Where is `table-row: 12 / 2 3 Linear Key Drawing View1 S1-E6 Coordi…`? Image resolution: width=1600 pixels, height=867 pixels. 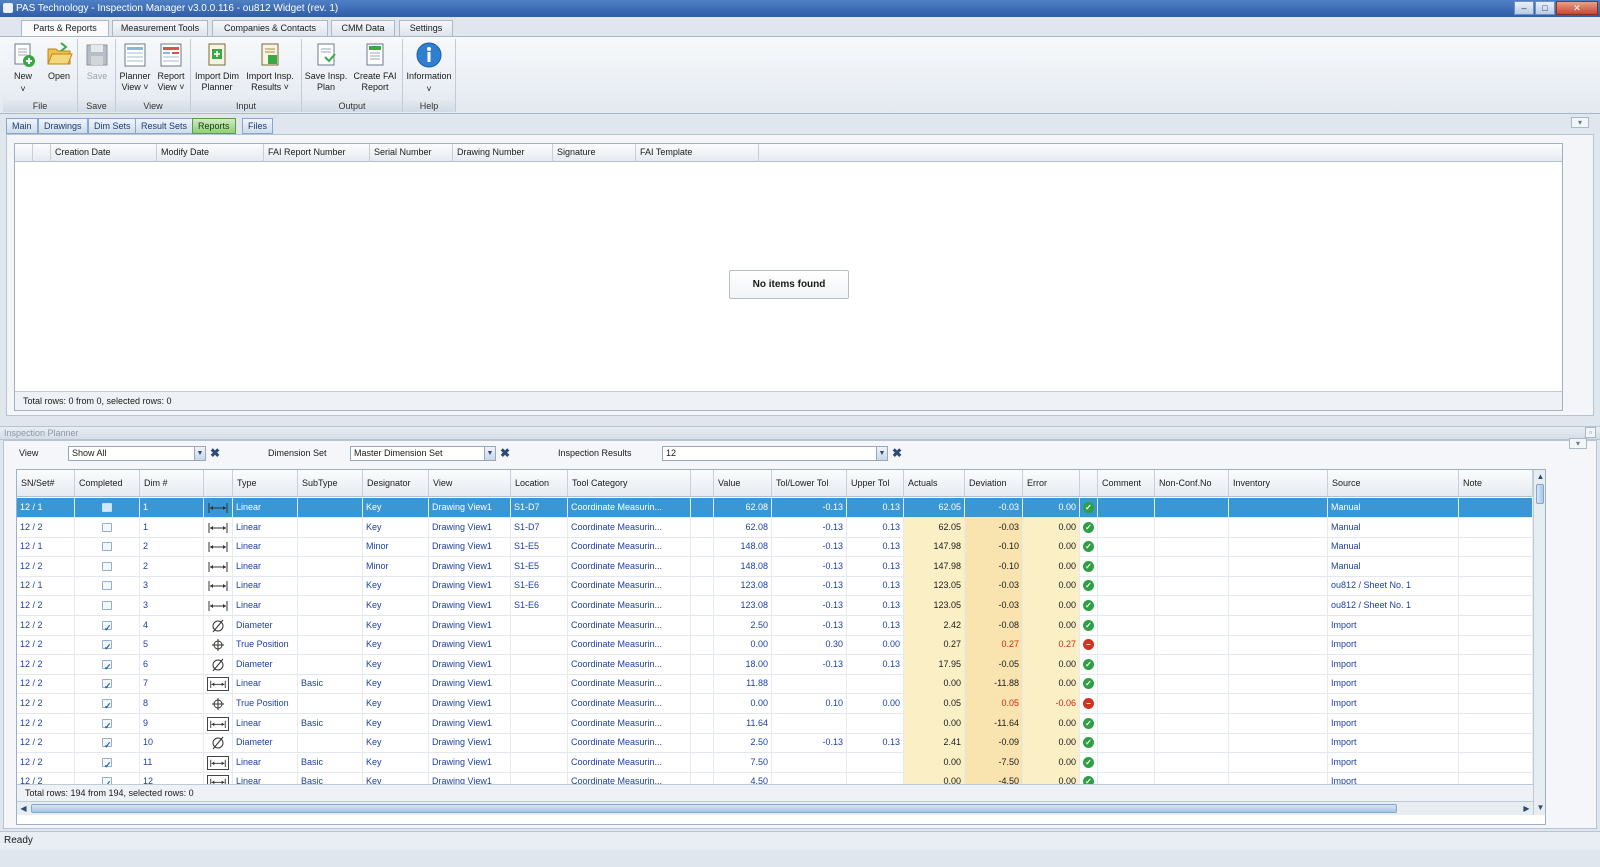
table-row: 12 / 2 3 Linear Key Drawing View1 S1-E6 Coordi… is located at coordinates (775, 606).